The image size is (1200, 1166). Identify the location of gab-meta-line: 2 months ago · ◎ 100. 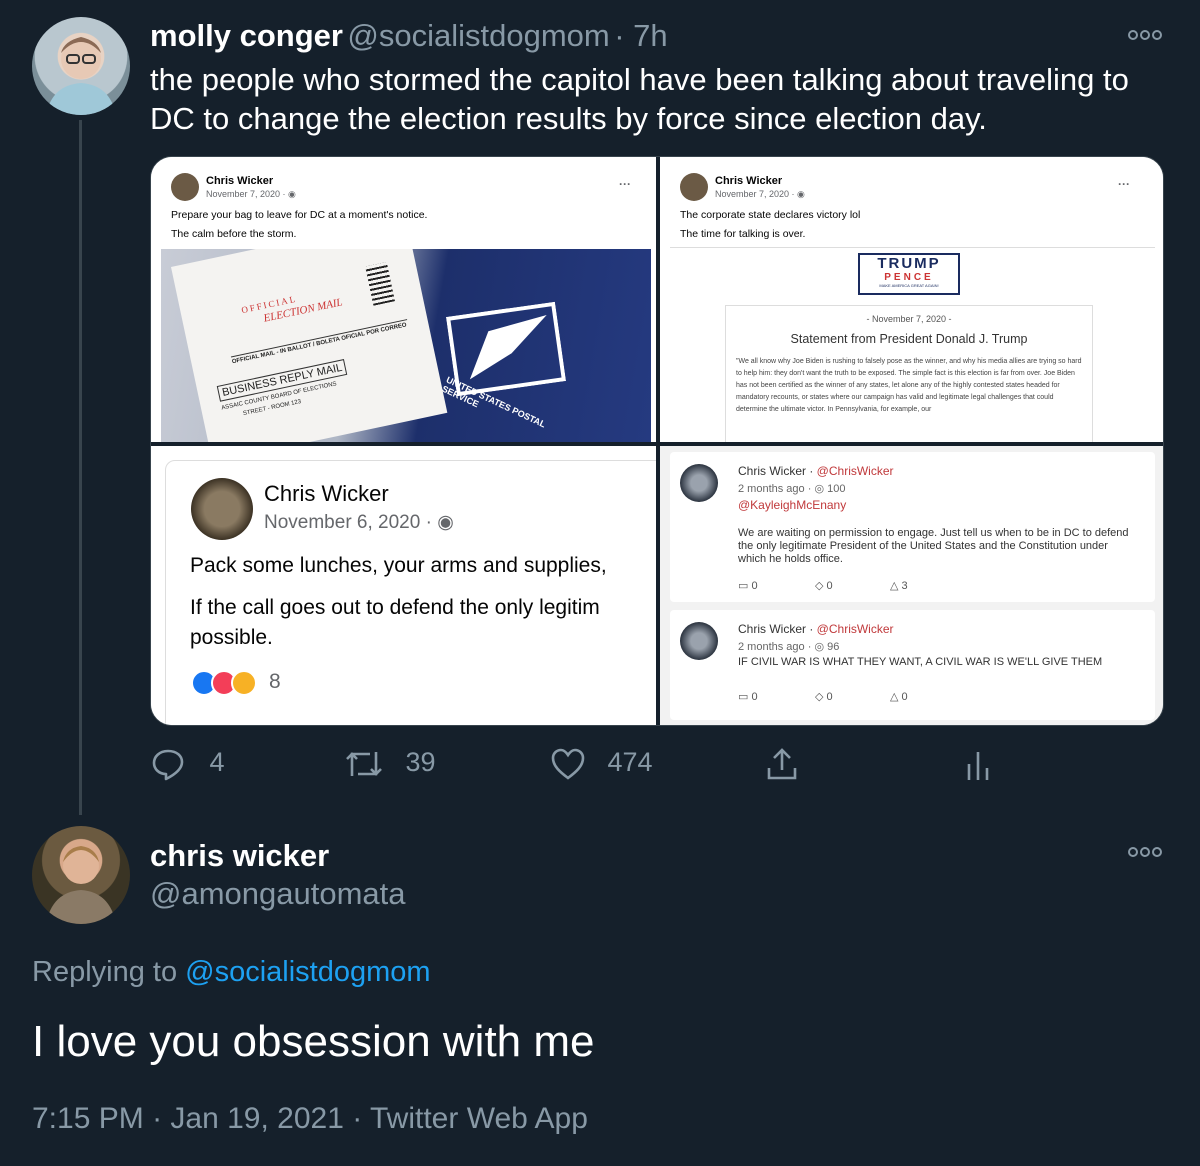
(791, 488).